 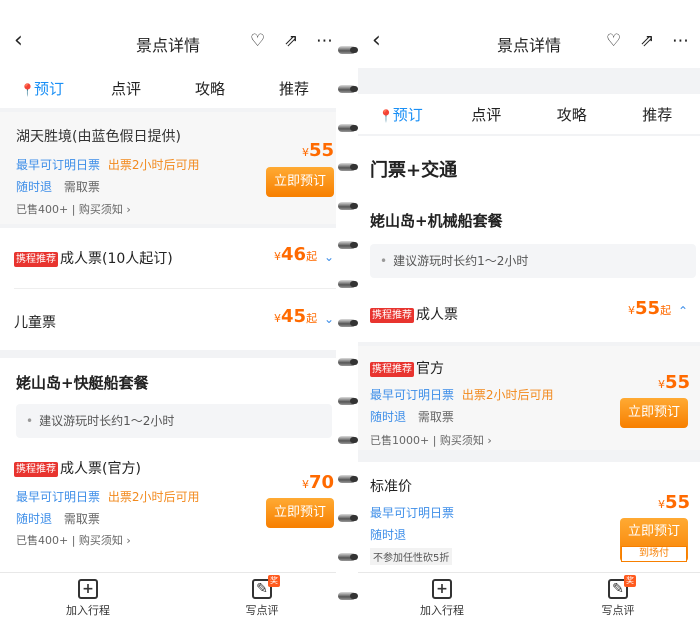 What do you see at coordinates (411, 556) in the screenshot?
I see `discount-note: 不参加任性砍5折` at bounding box center [411, 556].